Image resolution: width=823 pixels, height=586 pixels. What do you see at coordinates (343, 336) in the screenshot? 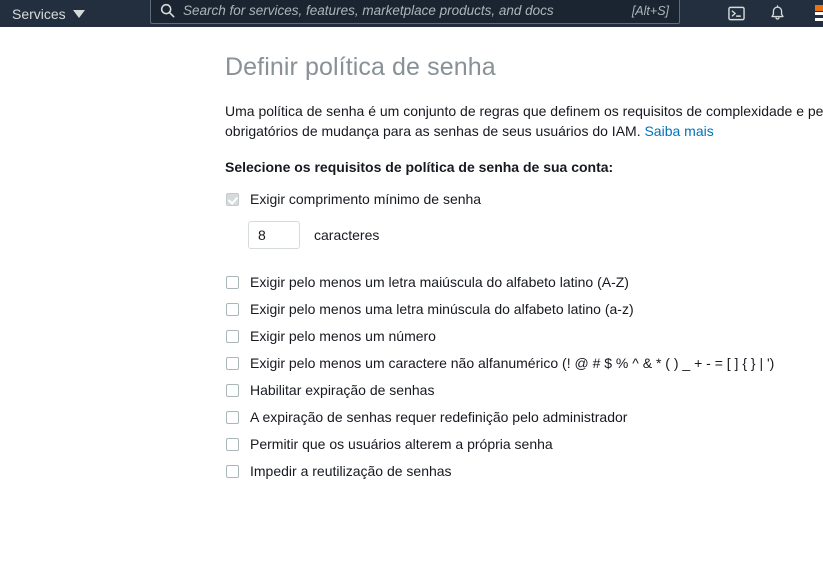
I see `checkbox-label-number: Exigir pelo menos um número` at bounding box center [343, 336].